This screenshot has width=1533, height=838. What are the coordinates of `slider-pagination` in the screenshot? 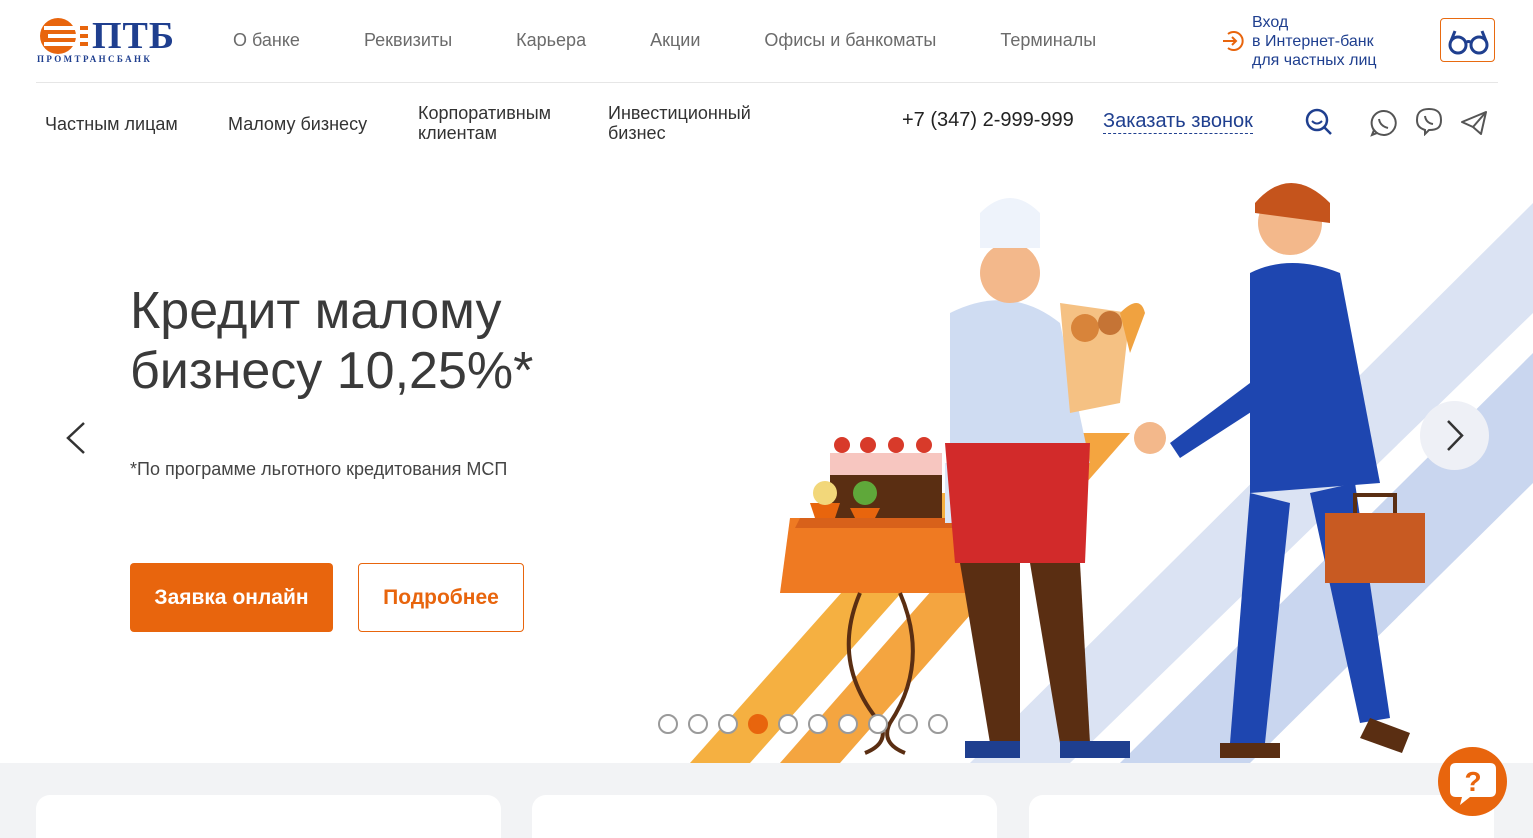 It's located at (808, 724).